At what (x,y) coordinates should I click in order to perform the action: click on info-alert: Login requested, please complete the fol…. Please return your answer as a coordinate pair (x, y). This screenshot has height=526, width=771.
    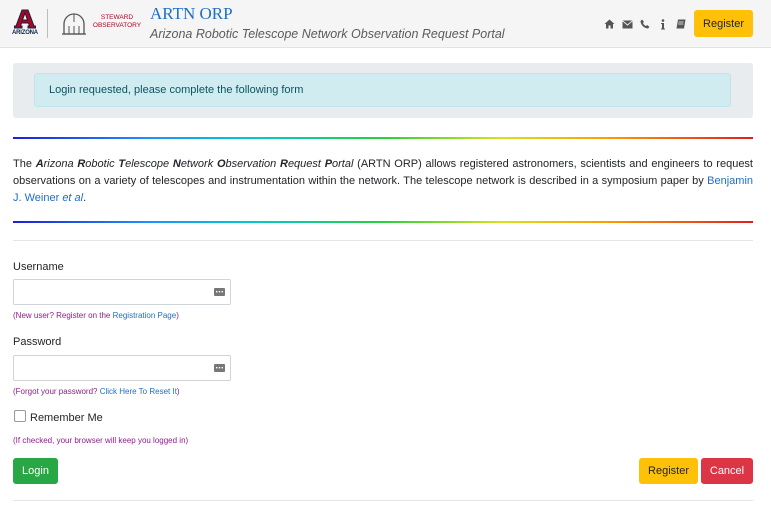
    Looking at the image, I should click on (382, 90).